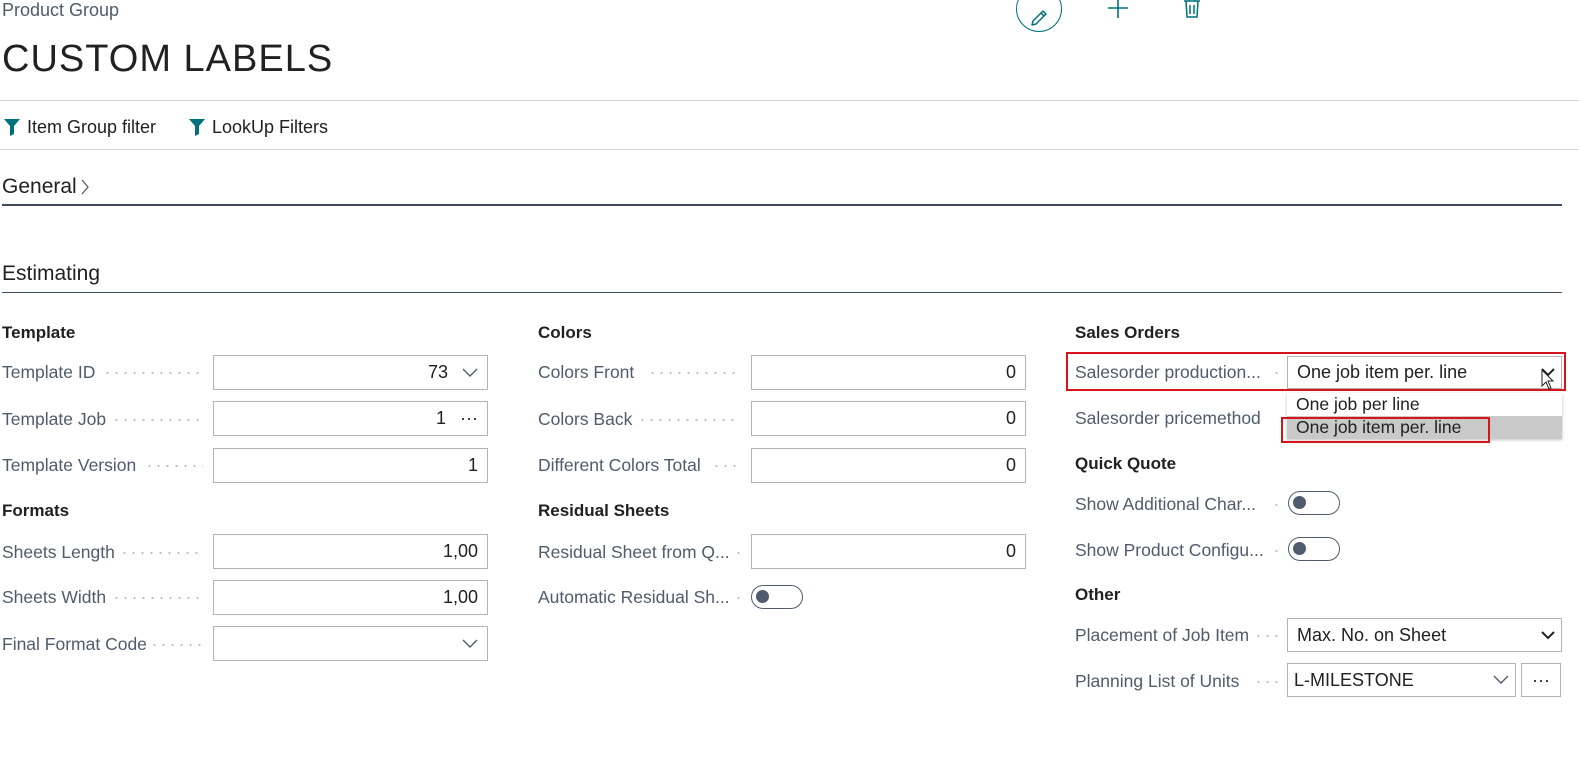 The height and width of the screenshot is (766, 1579). Describe the element at coordinates (350, 418) in the screenshot. I see `template-job-field: 1 ···` at that location.